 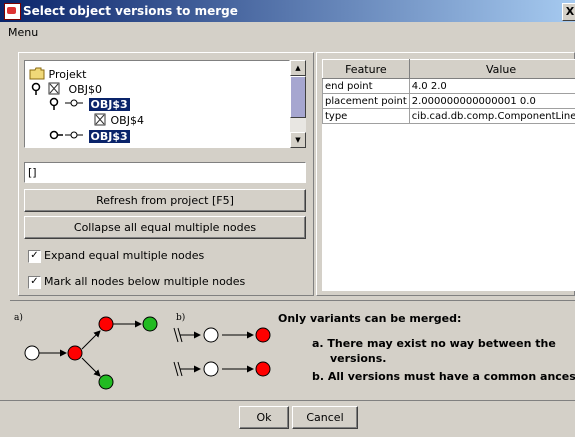 What do you see at coordinates (366, 101) in the screenshot?
I see `table-cell: placement point` at bounding box center [366, 101].